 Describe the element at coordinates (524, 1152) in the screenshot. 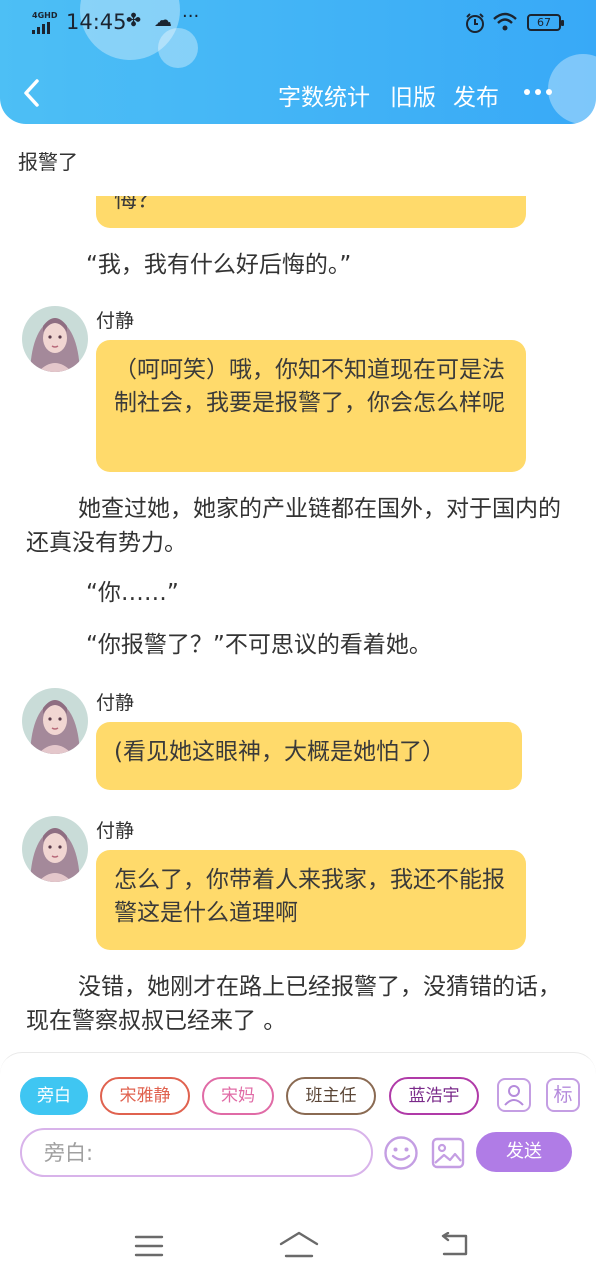

I see `send-button: 发送` at that location.